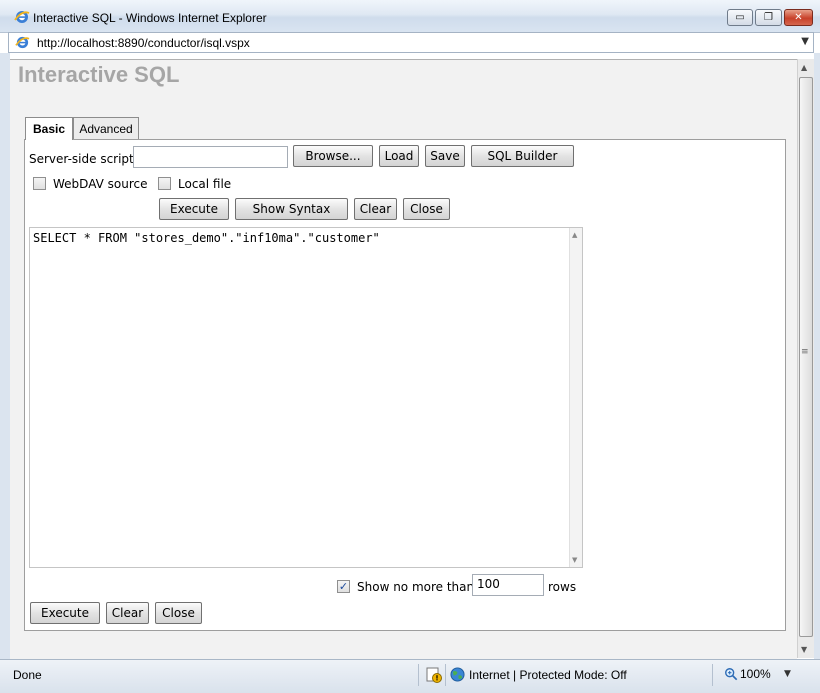 The height and width of the screenshot is (693, 820). I want to click on sql-scroll-up-icon: ▲, so click(574, 235).